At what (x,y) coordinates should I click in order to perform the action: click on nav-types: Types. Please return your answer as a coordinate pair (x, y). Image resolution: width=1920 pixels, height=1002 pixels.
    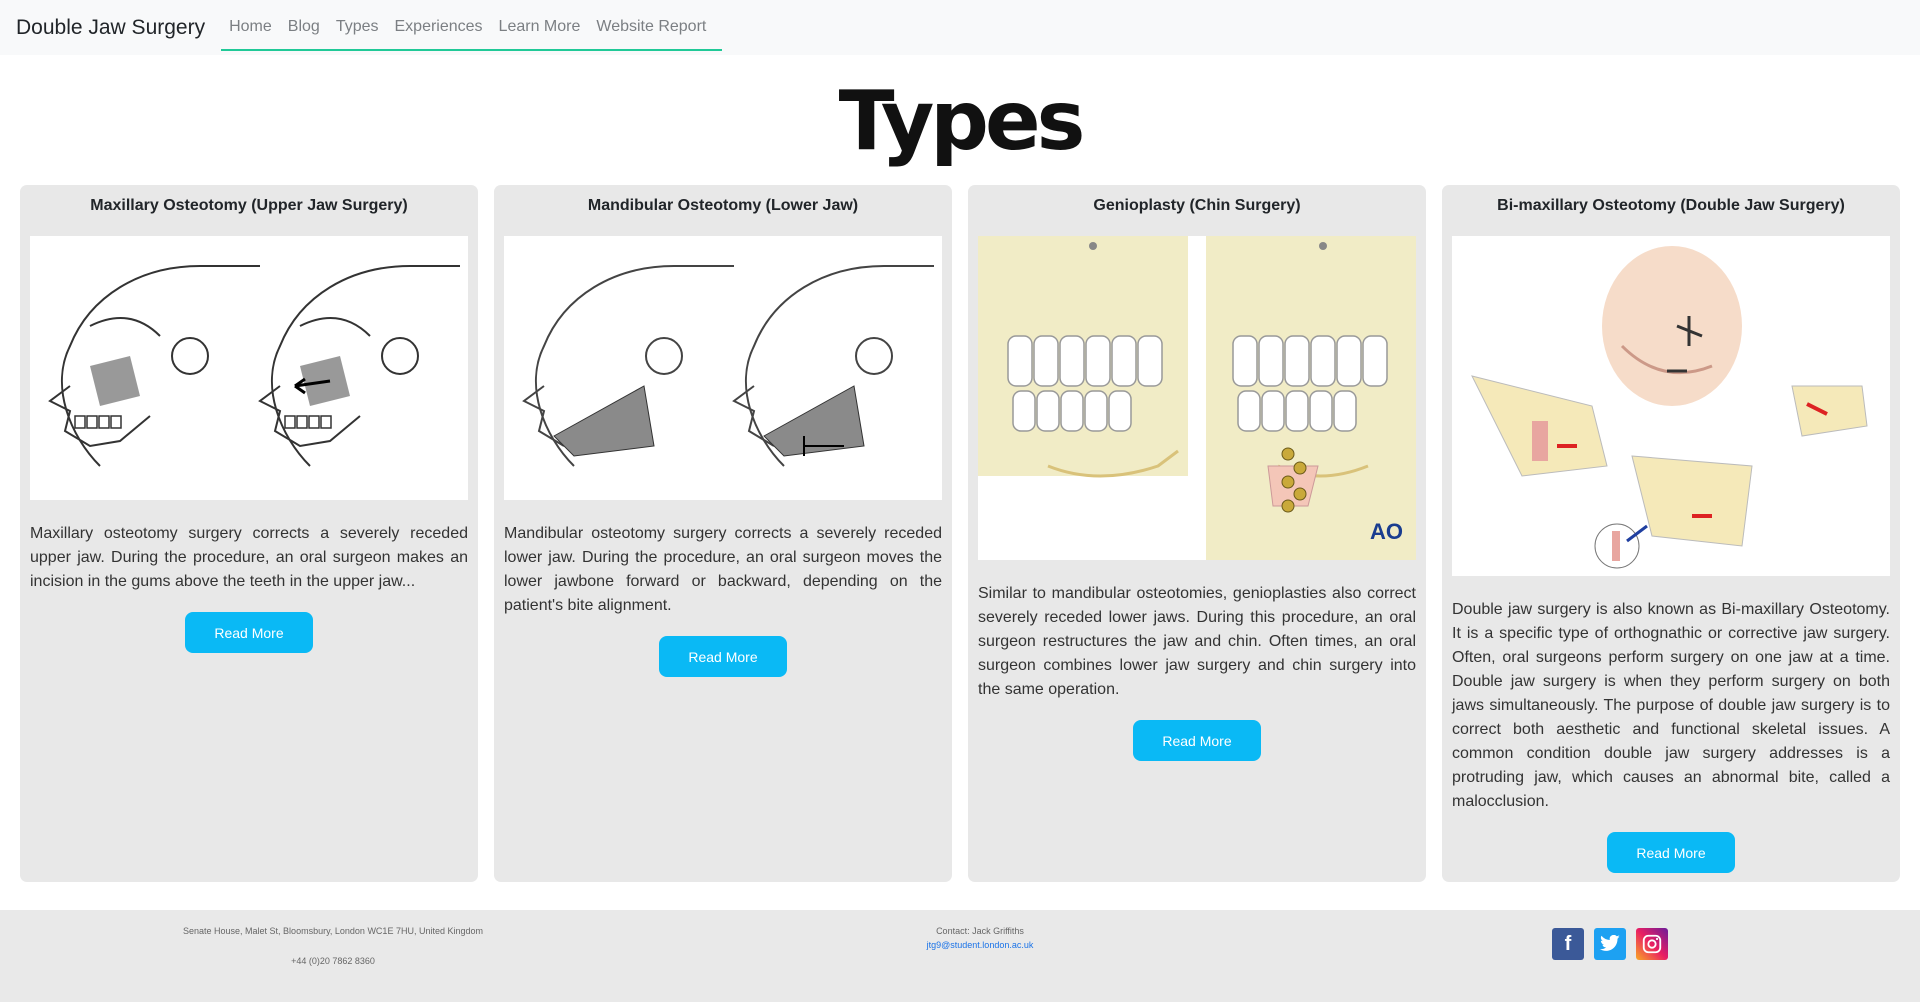
    Looking at the image, I should click on (357, 27).